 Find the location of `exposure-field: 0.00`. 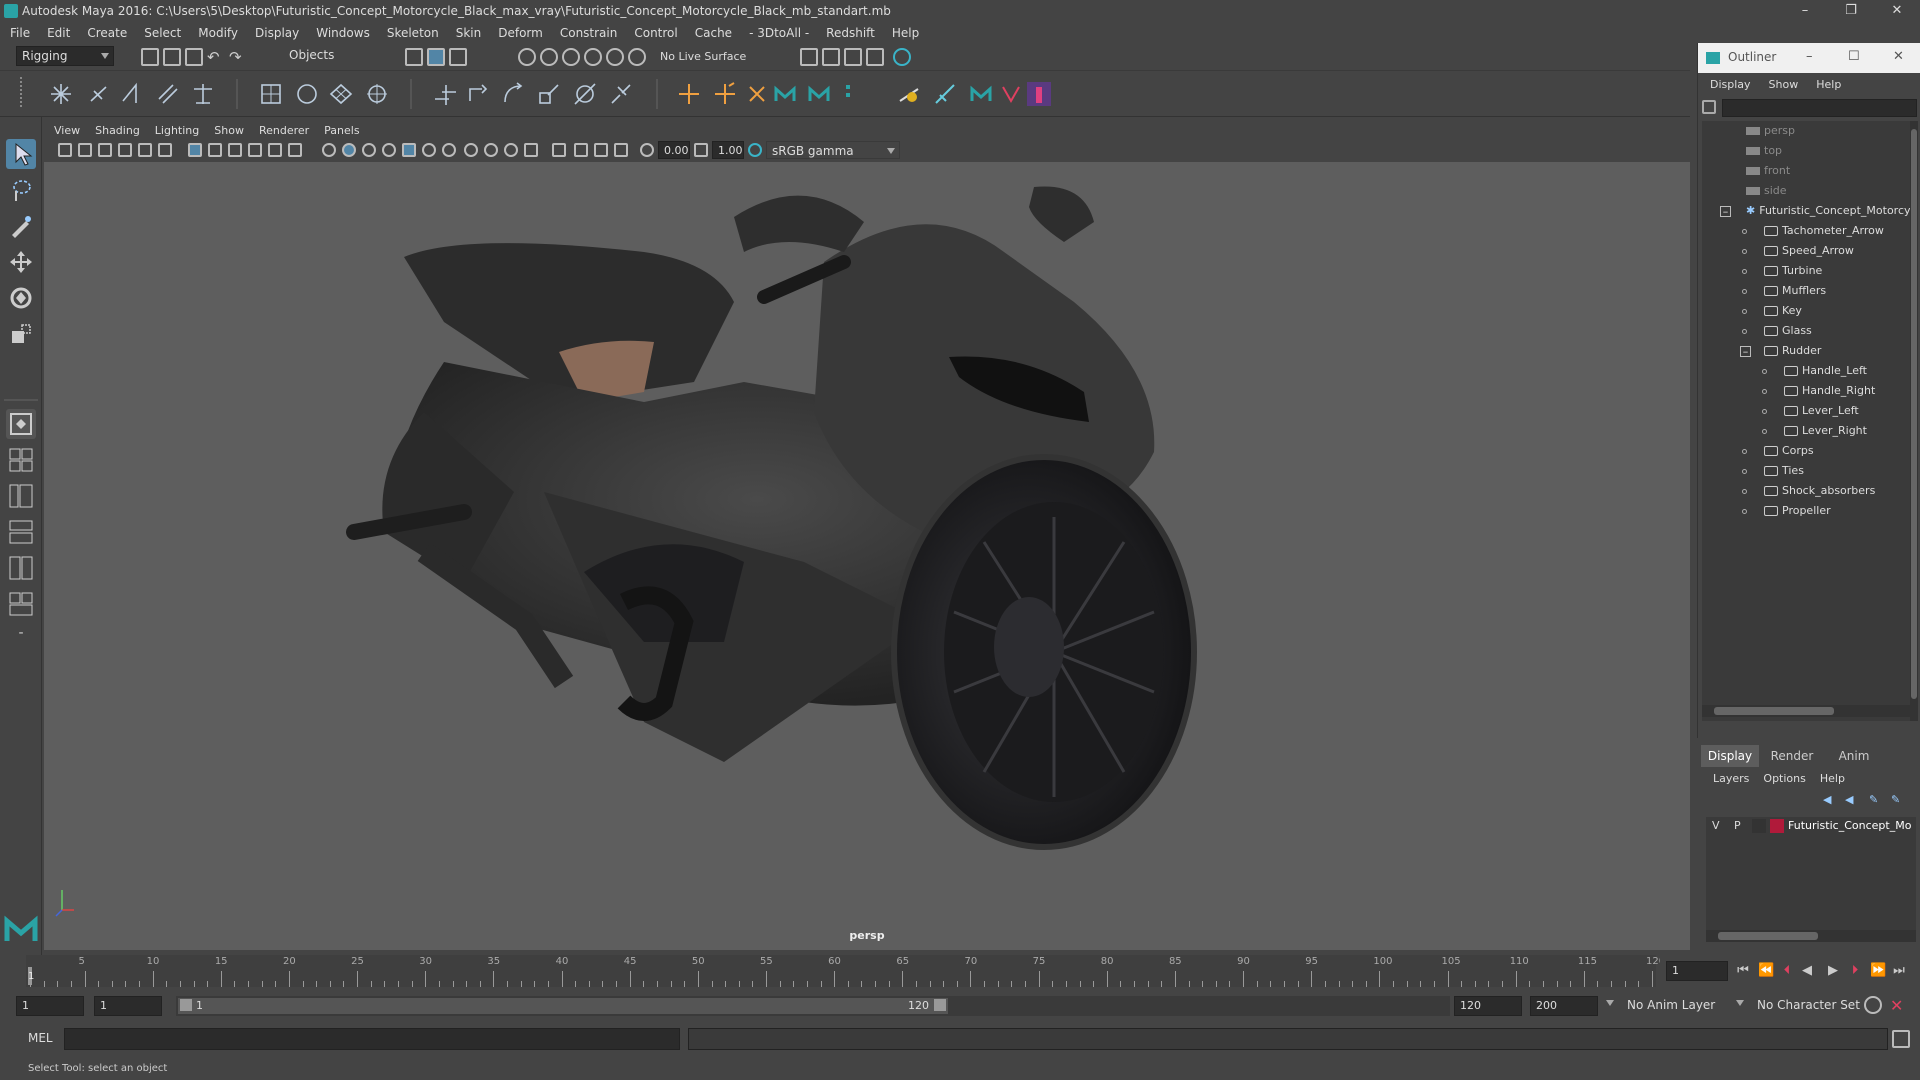

exposure-field: 0.00 is located at coordinates (674, 150).